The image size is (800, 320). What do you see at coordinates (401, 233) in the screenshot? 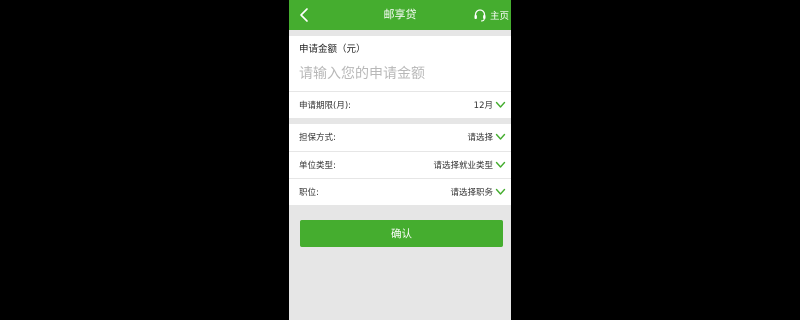
I see `confirm-button: 确认` at bounding box center [401, 233].